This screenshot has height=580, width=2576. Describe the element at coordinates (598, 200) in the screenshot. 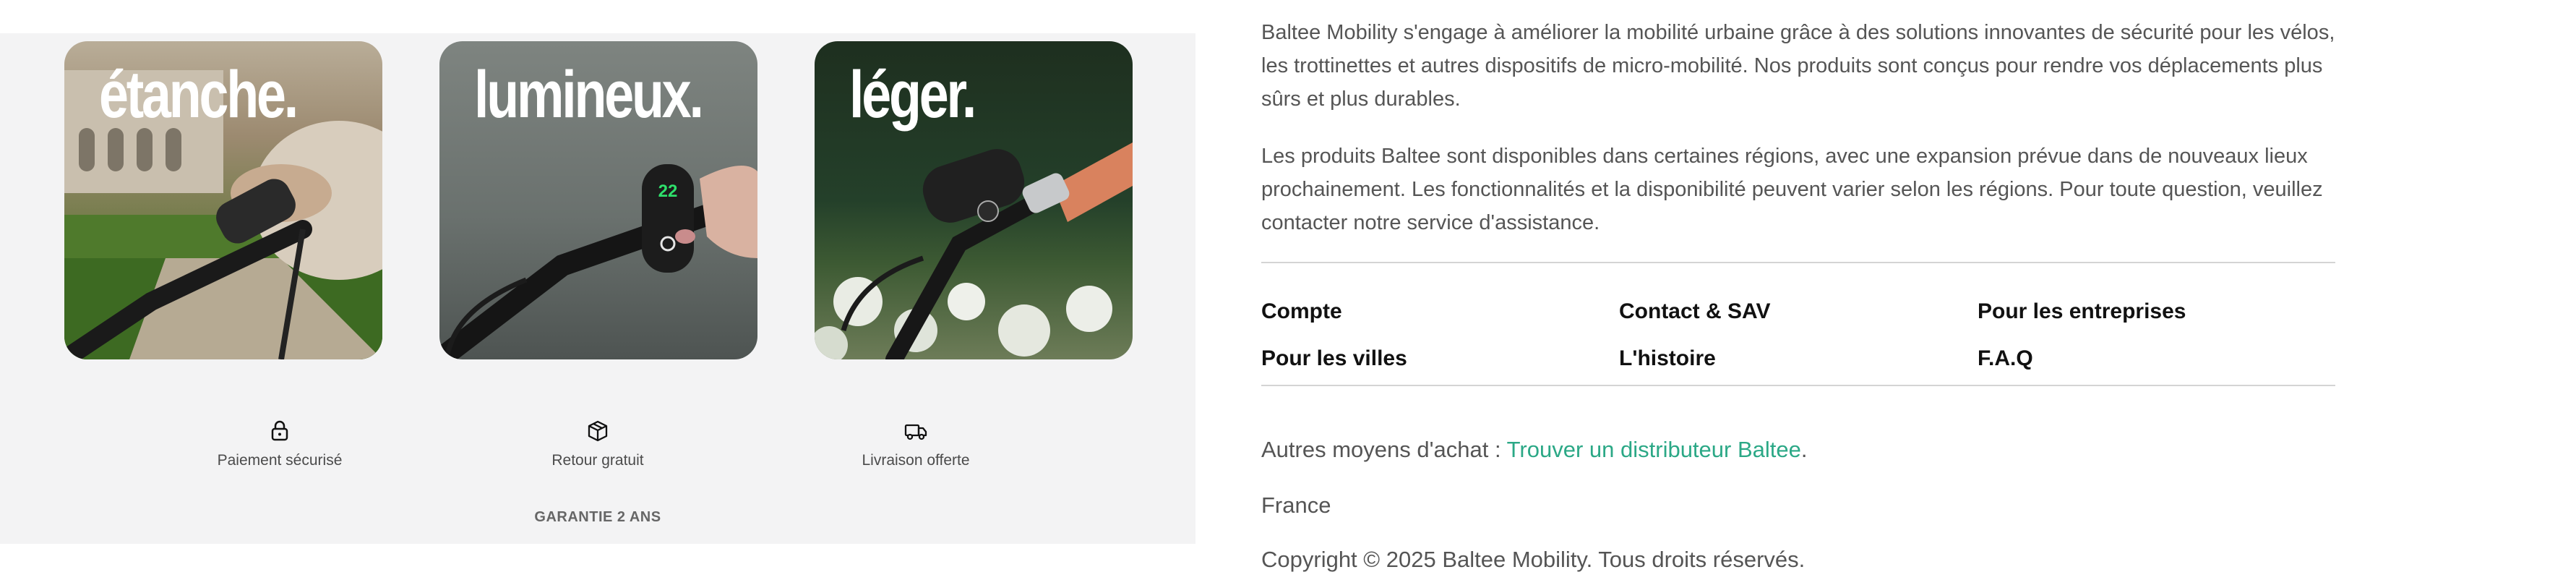

I see `product-card-luminous: 22 lumineux.` at that location.